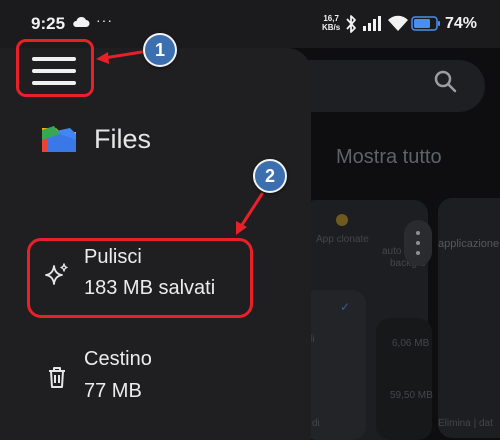 The width and height of the screenshot is (500, 440). Describe the element at coordinates (465, 423) in the screenshot. I see `background-text: Elimina | dat` at that location.